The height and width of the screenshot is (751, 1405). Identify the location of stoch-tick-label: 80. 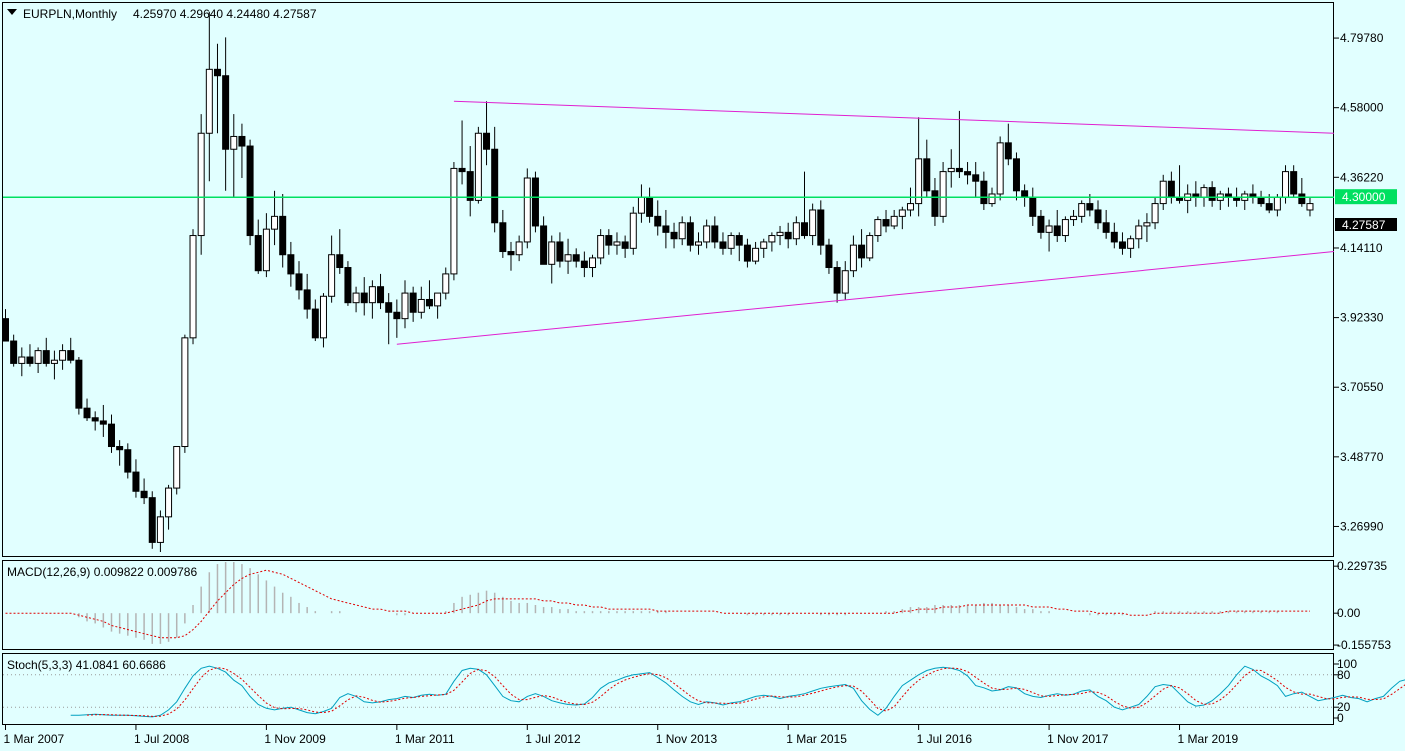
(1344, 675).